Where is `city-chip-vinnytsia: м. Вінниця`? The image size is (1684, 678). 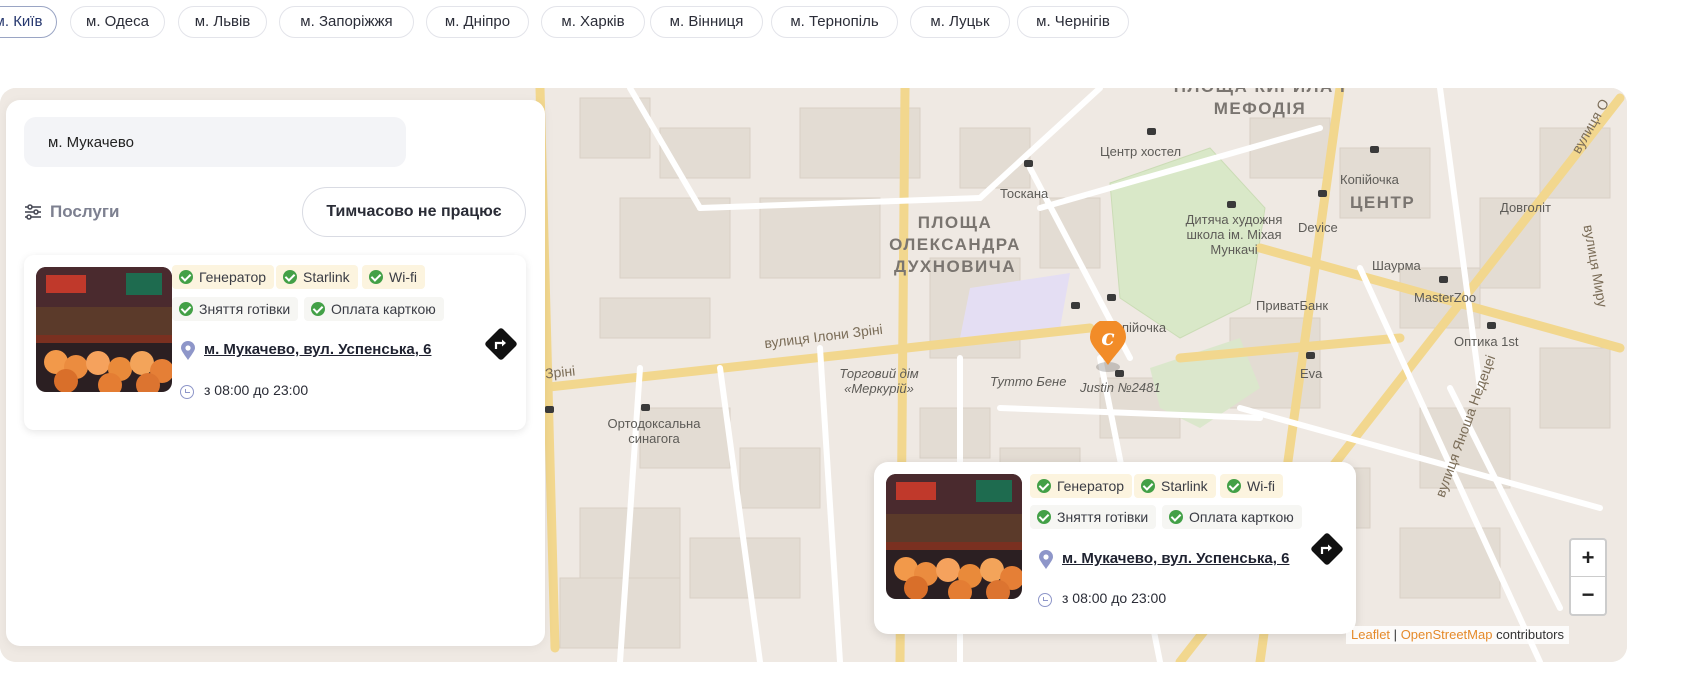
city-chip-vinnytsia: м. Вінниця is located at coordinates (706, 22).